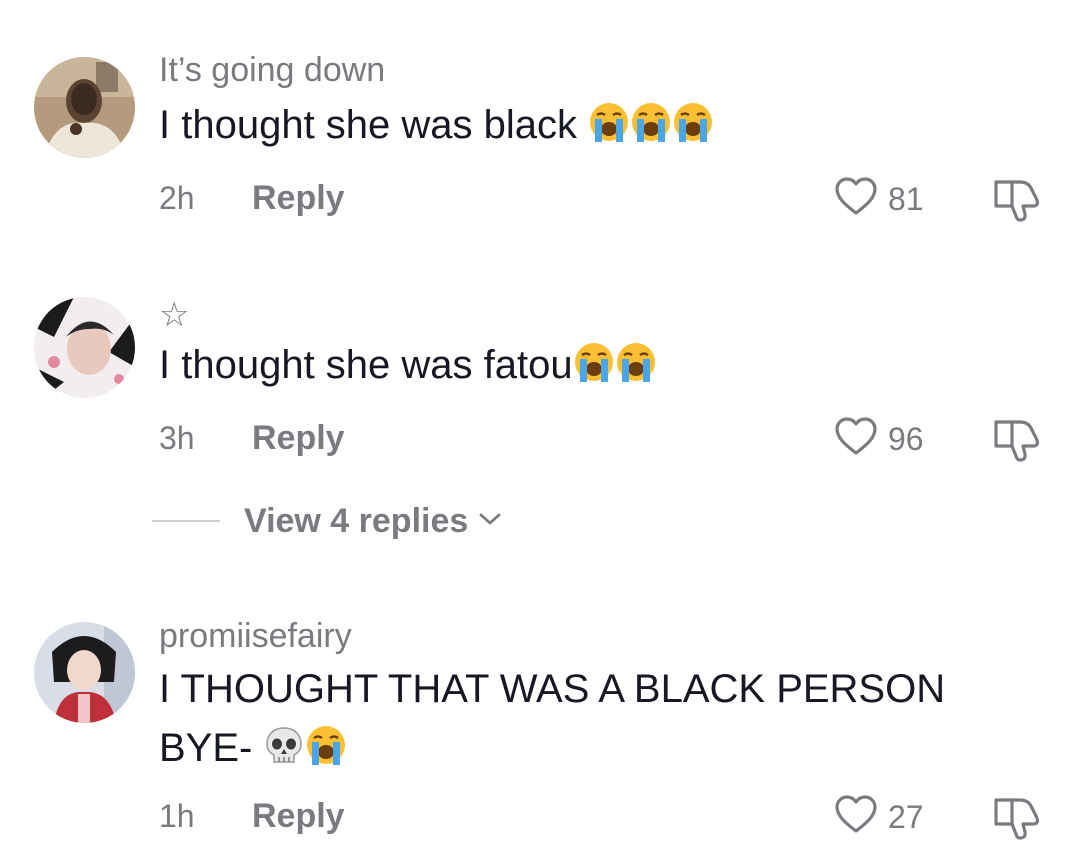 The width and height of the screenshot is (1079, 867). What do you see at coordinates (879, 198) in the screenshot?
I see `like-button: 81` at bounding box center [879, 198].